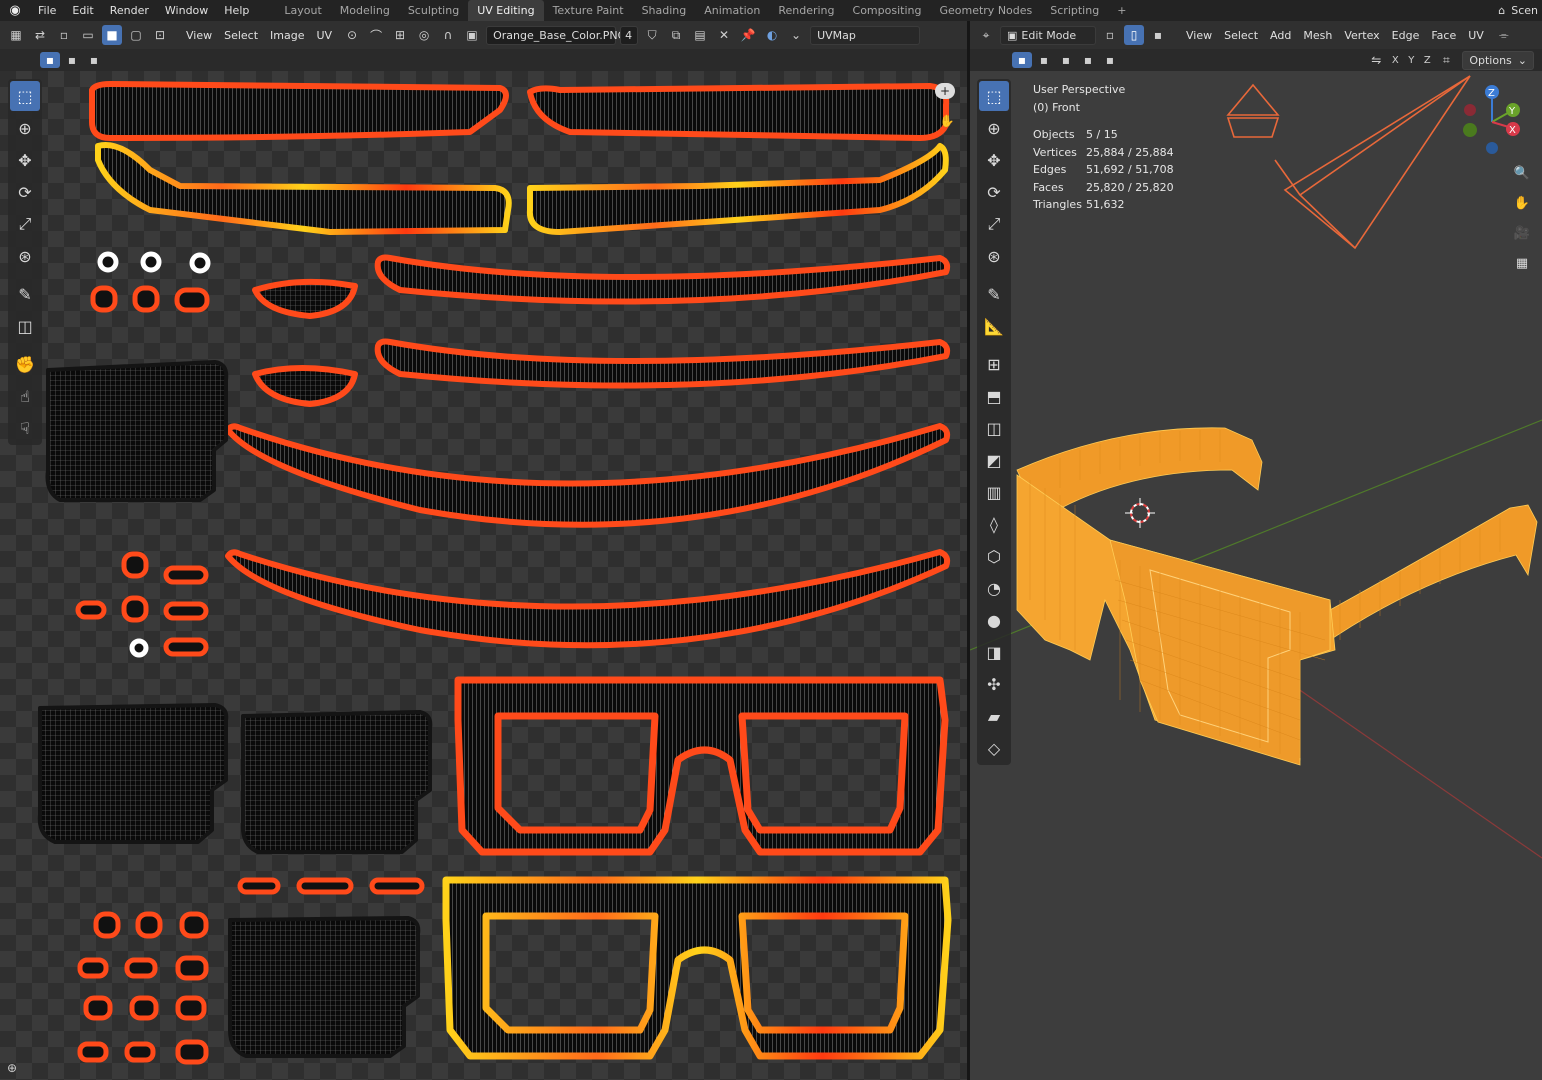  Describe the element at coordinates (25, 428) in the screenshot. I see `pinch-icon: ☟` at that location.